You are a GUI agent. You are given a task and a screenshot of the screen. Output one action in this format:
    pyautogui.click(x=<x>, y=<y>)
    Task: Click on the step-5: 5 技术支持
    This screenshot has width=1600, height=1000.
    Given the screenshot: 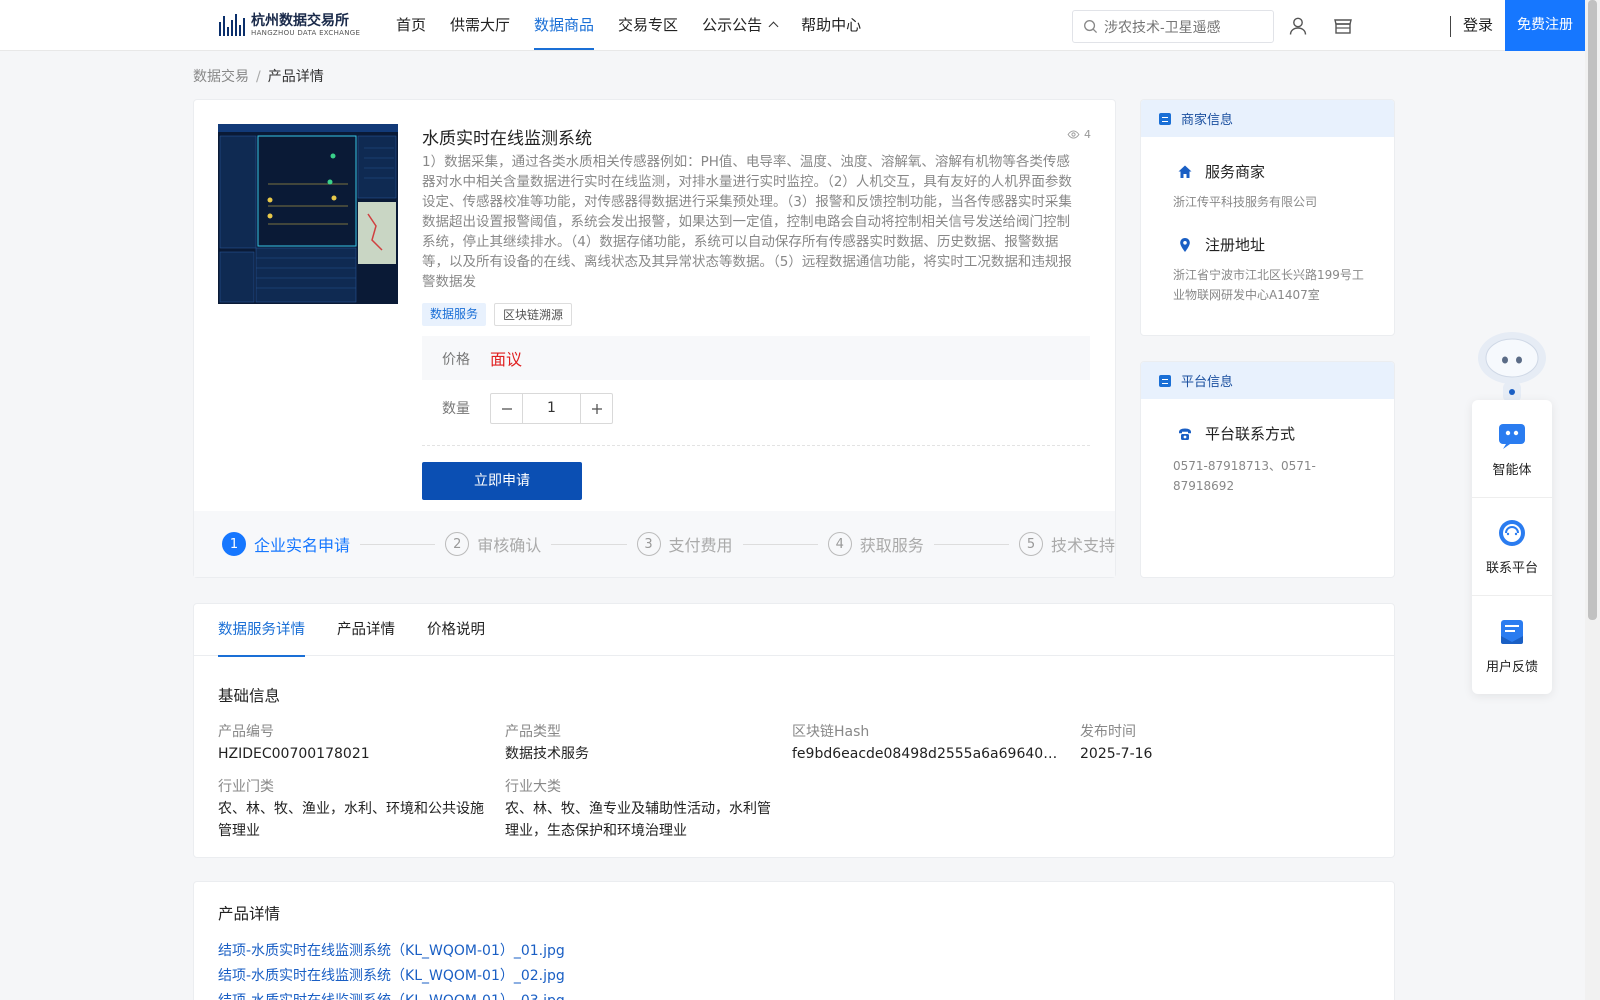 What is the action you would take?
    pyautogui.click(x=1067, y=544)
    